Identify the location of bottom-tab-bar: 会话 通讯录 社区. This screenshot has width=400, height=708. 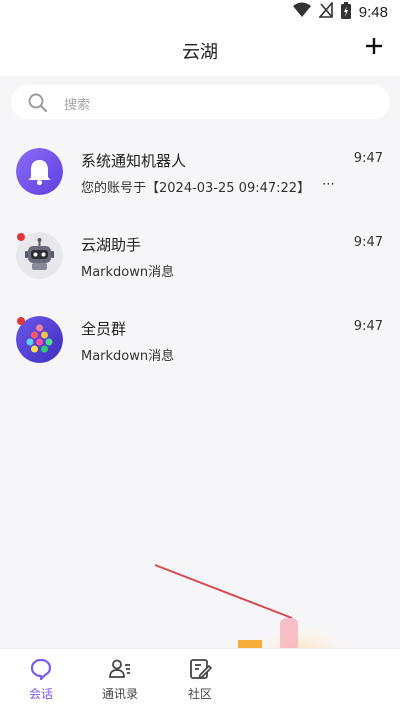
(200, 678).